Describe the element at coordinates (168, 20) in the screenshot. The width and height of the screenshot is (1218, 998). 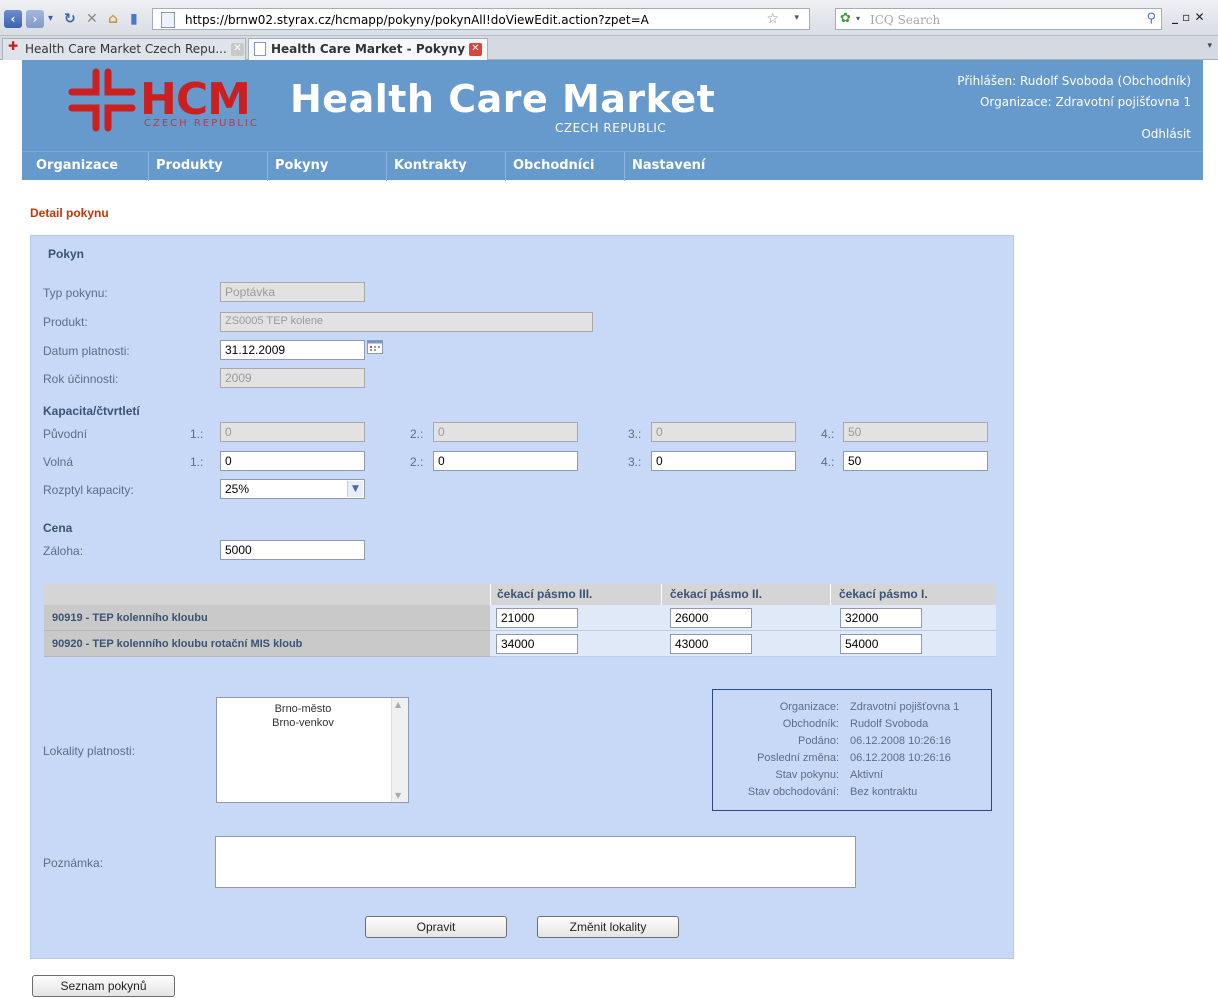
I see `page-icon` at that location.